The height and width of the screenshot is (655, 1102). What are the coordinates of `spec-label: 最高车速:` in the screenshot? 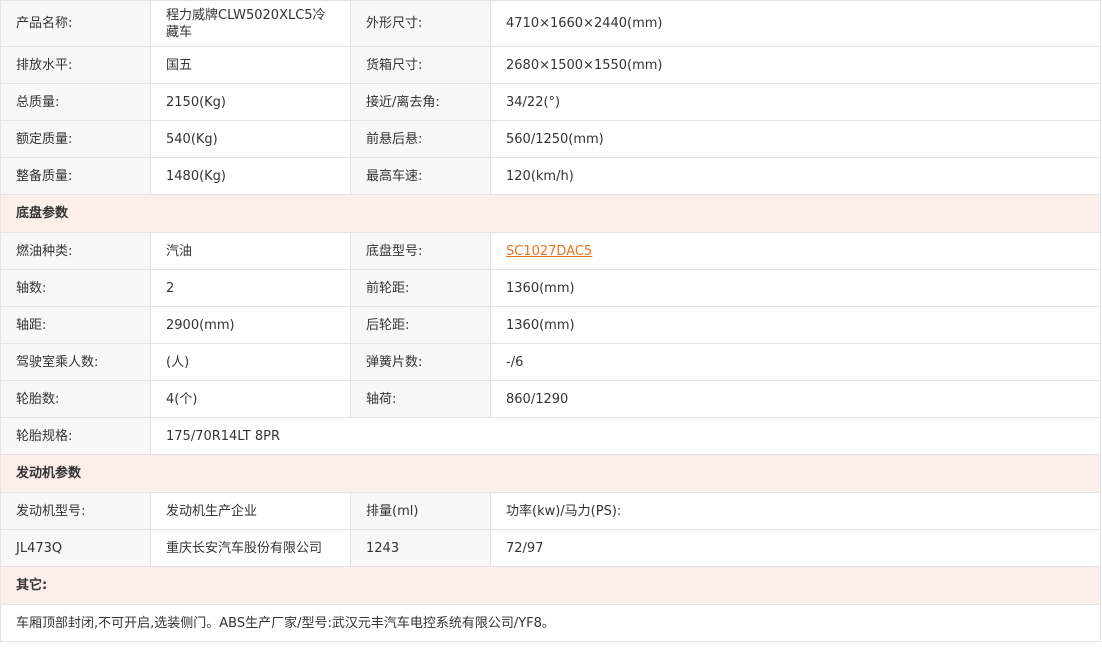 It's located at (420, 176).